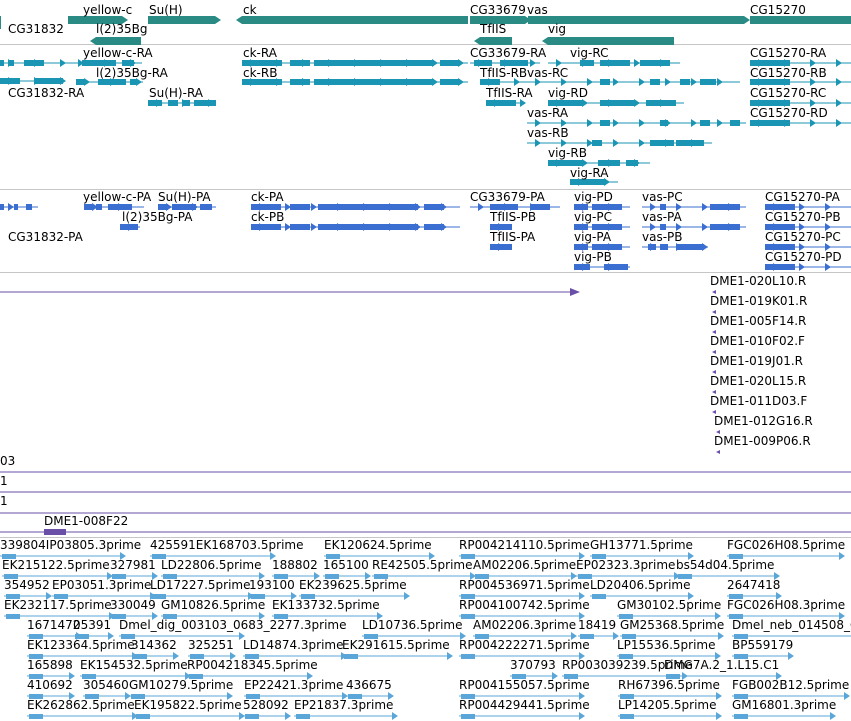 This screenshot has height=721, width=851. What do you see at coordinates (343, 705) in the screenshot?
I see `est-label: EP21837.3prime` at bounding box center [343, 705].